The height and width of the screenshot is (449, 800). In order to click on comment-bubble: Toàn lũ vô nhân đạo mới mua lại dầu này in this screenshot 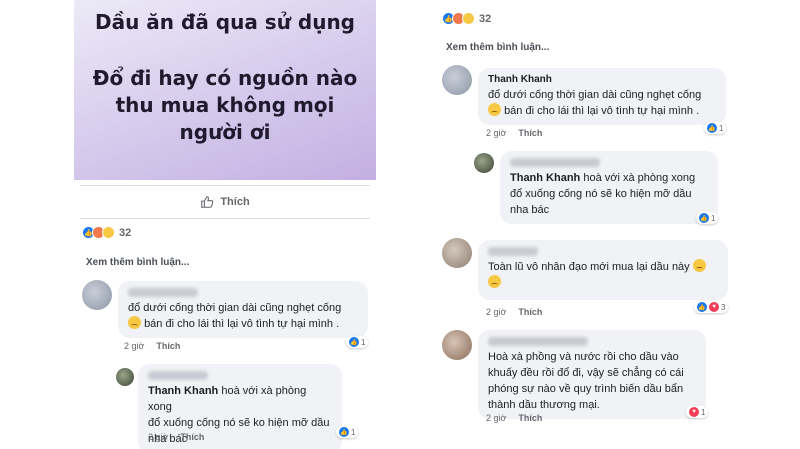, I will do `click(603, 270)`.